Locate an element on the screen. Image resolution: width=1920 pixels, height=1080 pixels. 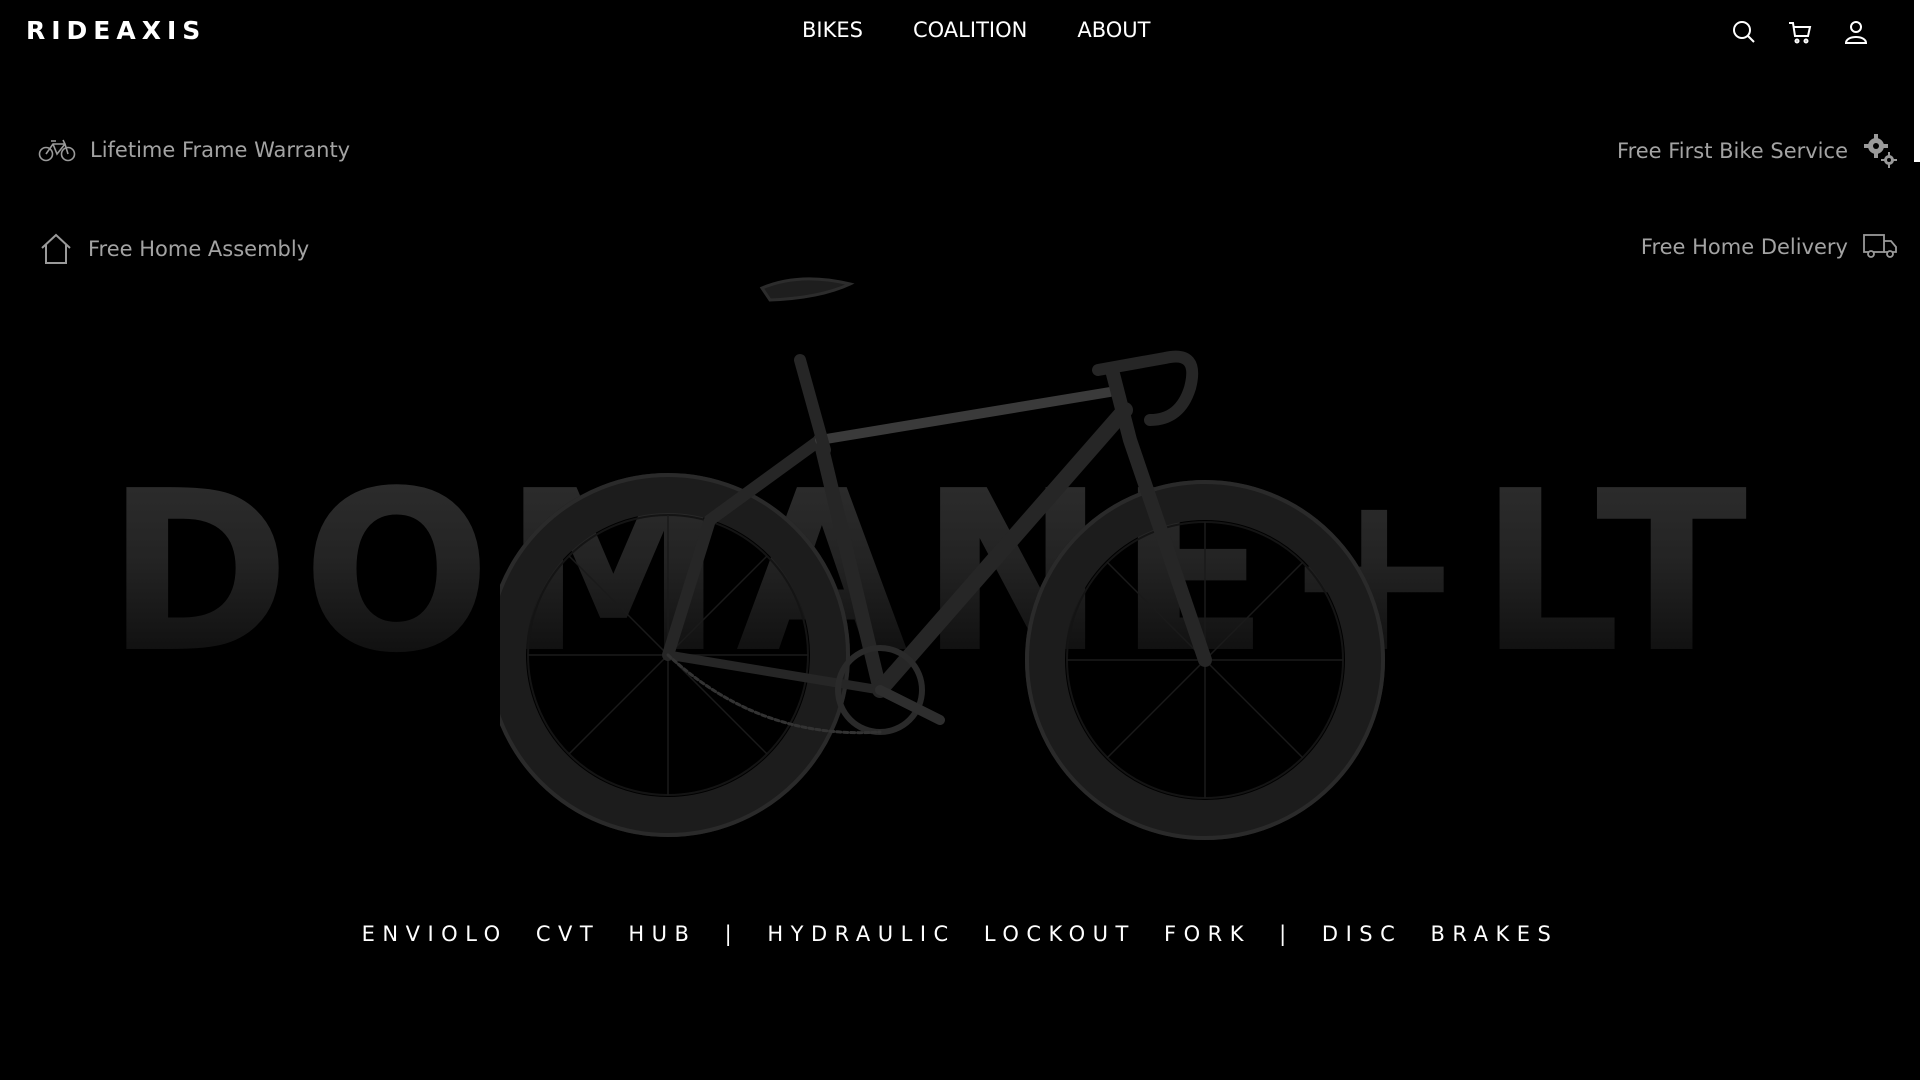
feature-service: Free First Bike Service is located at coordinates (1757, 151).